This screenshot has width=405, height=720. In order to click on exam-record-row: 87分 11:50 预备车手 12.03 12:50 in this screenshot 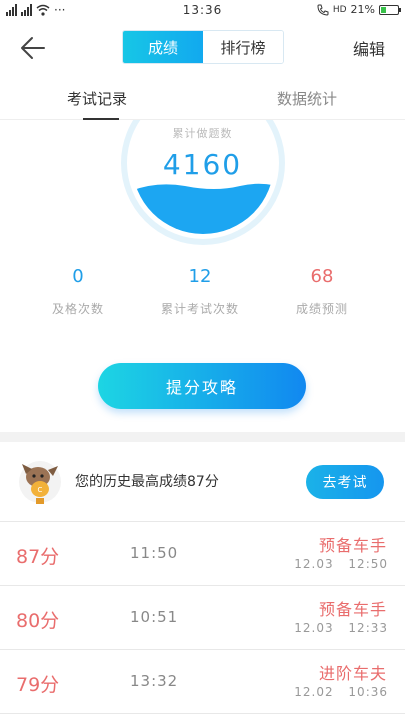, I will do `click(202, 554)`.